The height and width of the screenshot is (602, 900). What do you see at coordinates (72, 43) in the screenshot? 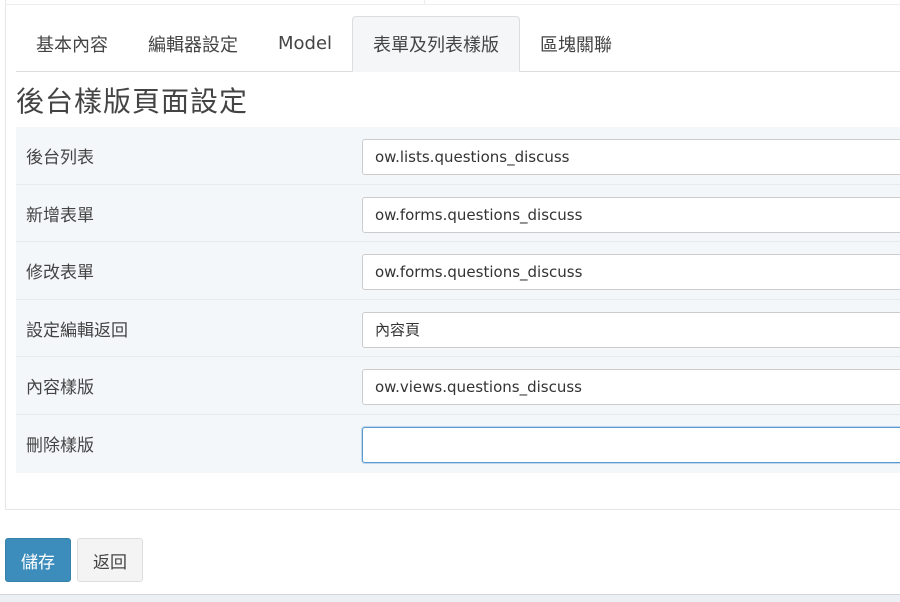
I see `tab-basic-content: 基本內容` at bounding box center [72, 43].